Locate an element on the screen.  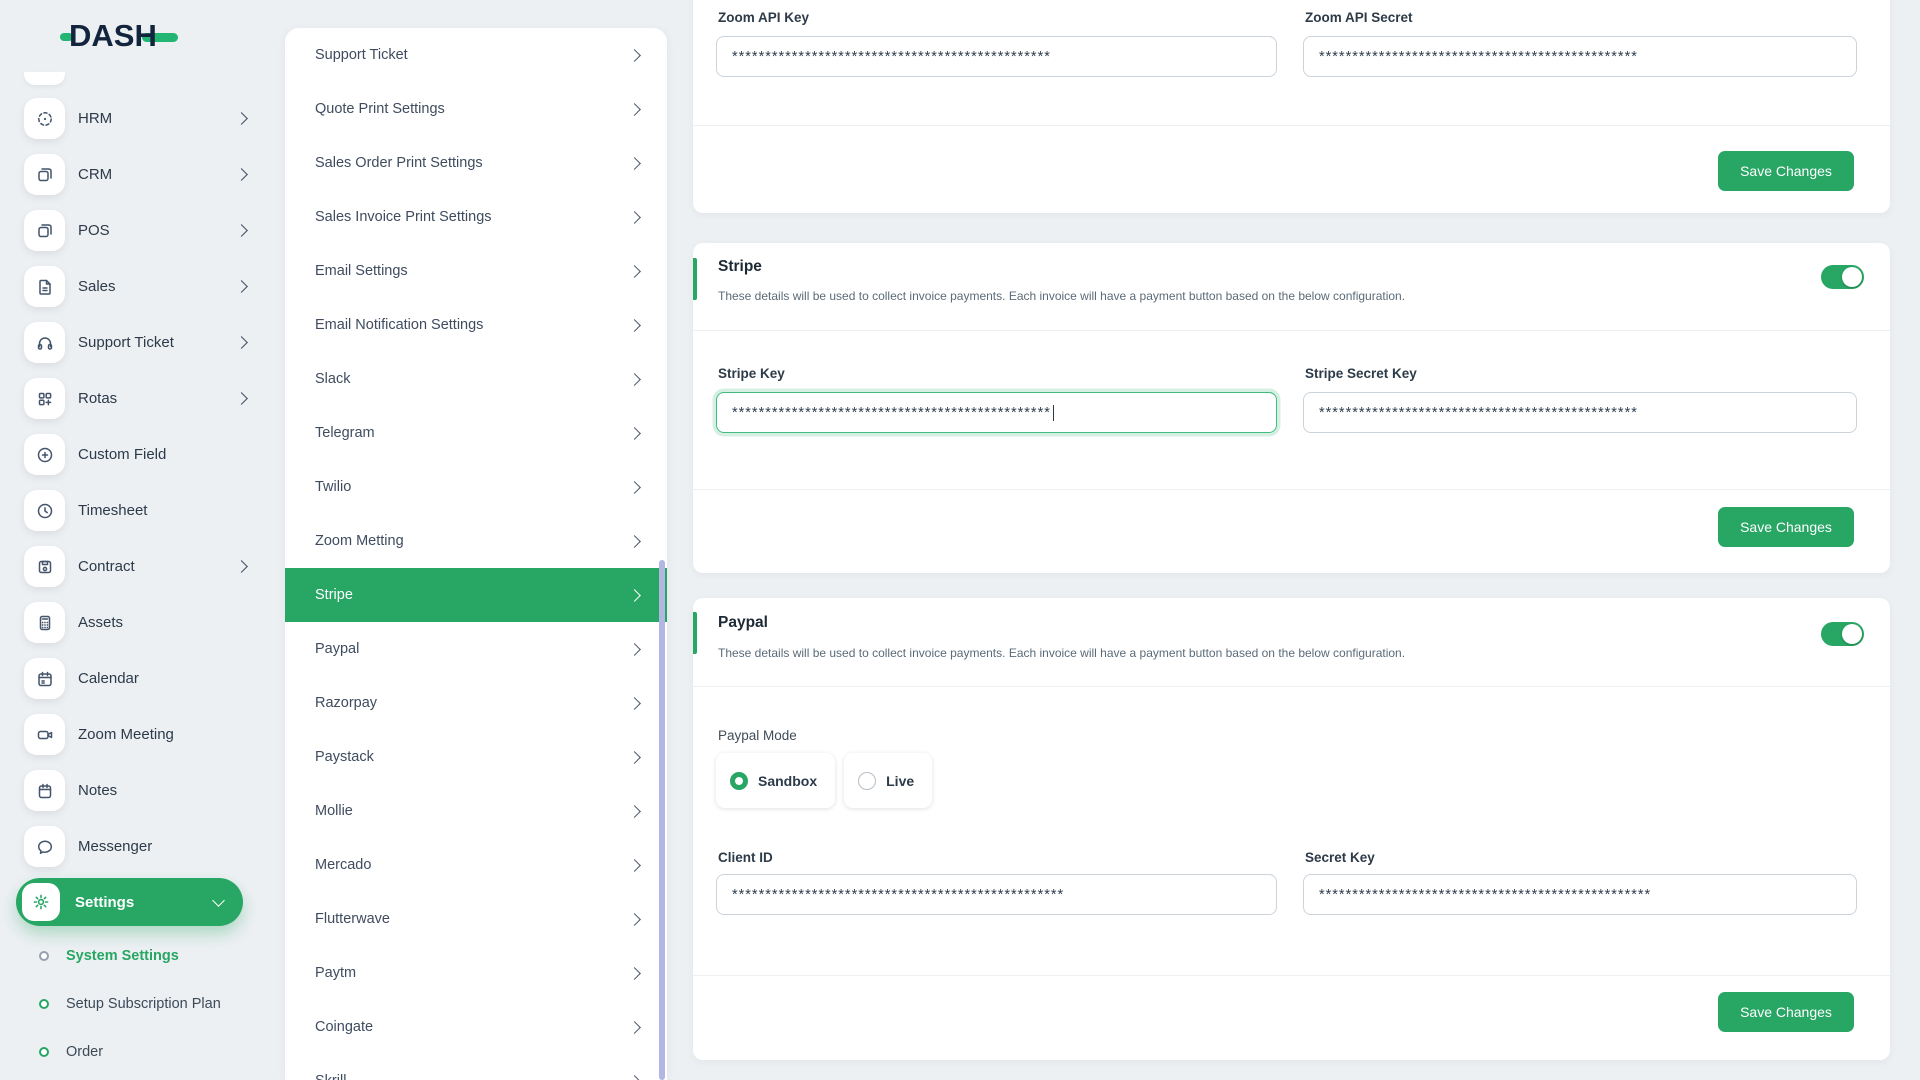
sidebar-item-label: Assets is located at coordinates (101, 622).